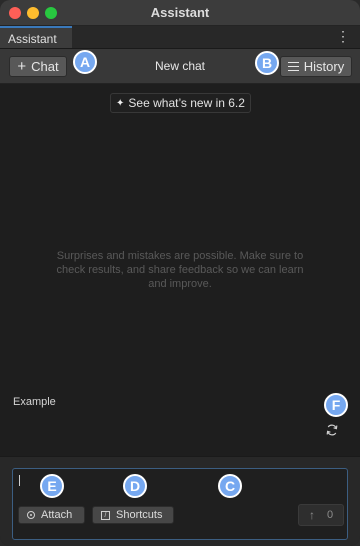 The height and width of the screenshot is (546, 360). I want to click on sparkle-icon: ✦, so click(120, 103).